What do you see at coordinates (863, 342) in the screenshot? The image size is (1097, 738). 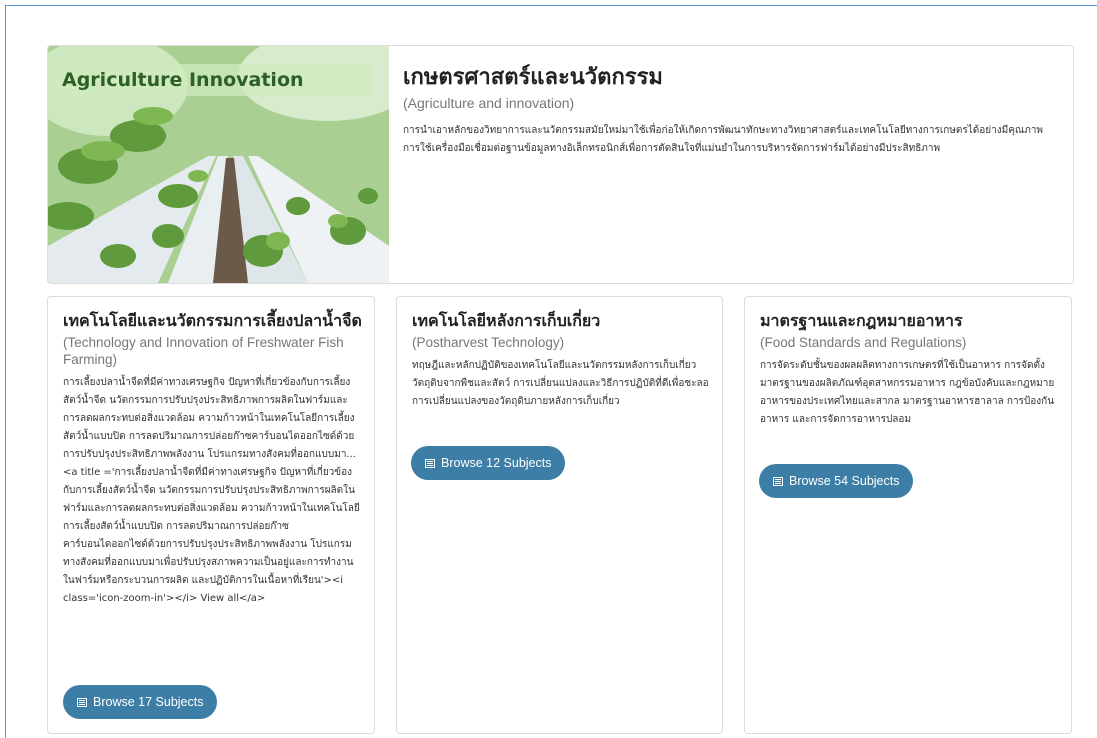 I see `card-subtitle: (Food Standards and Regulations)` at bounding box center [863, 342].